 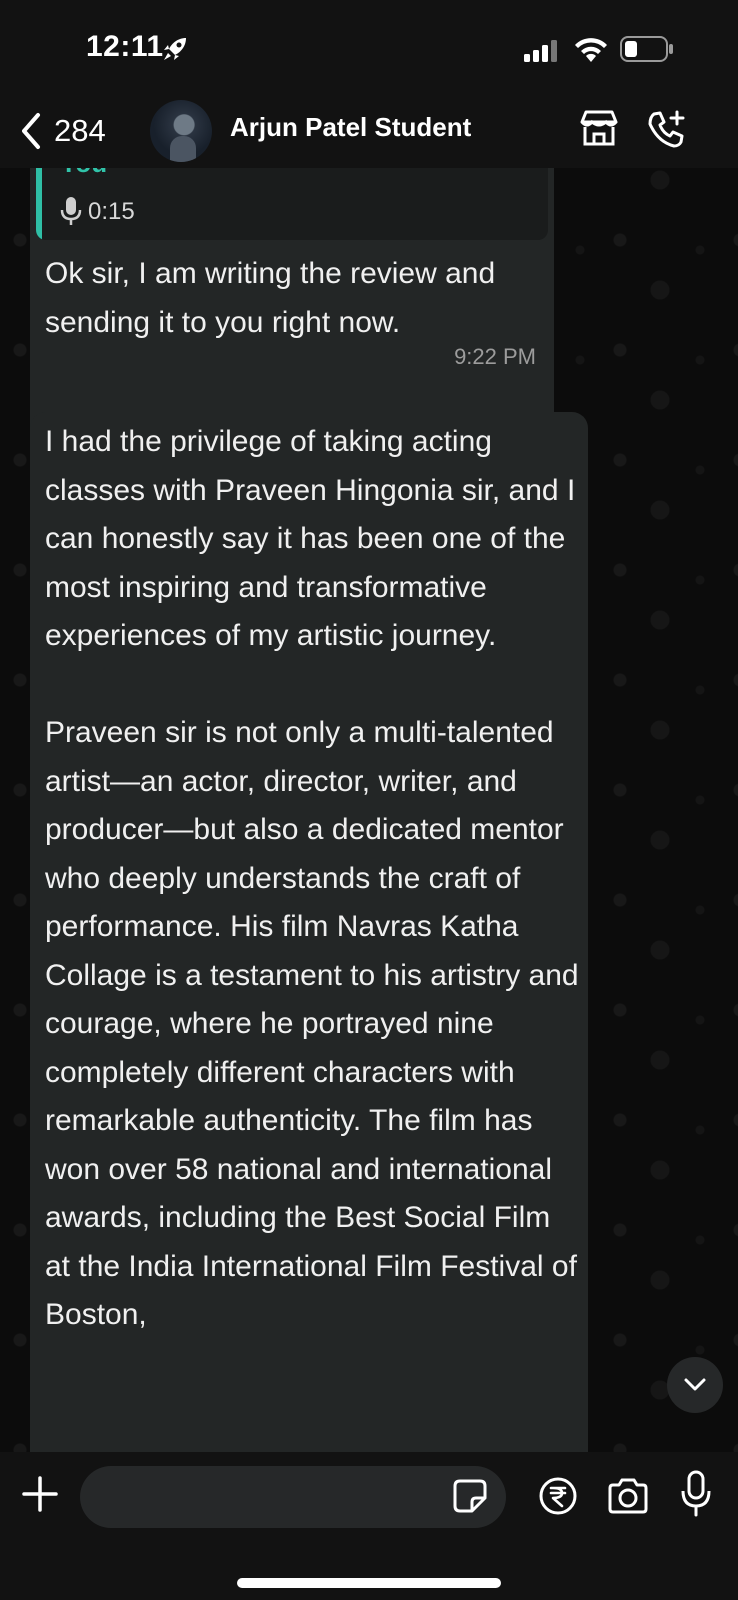 I want to click on status-time: 12:11, so click(x=125, y=46).